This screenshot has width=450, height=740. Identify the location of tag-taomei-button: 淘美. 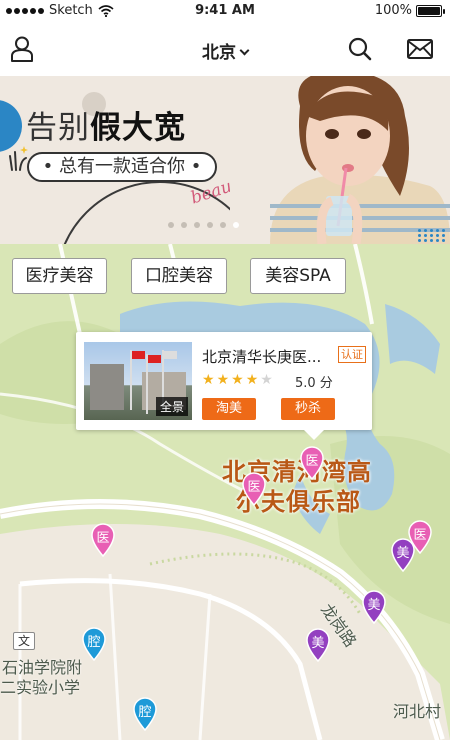
(229, 409).